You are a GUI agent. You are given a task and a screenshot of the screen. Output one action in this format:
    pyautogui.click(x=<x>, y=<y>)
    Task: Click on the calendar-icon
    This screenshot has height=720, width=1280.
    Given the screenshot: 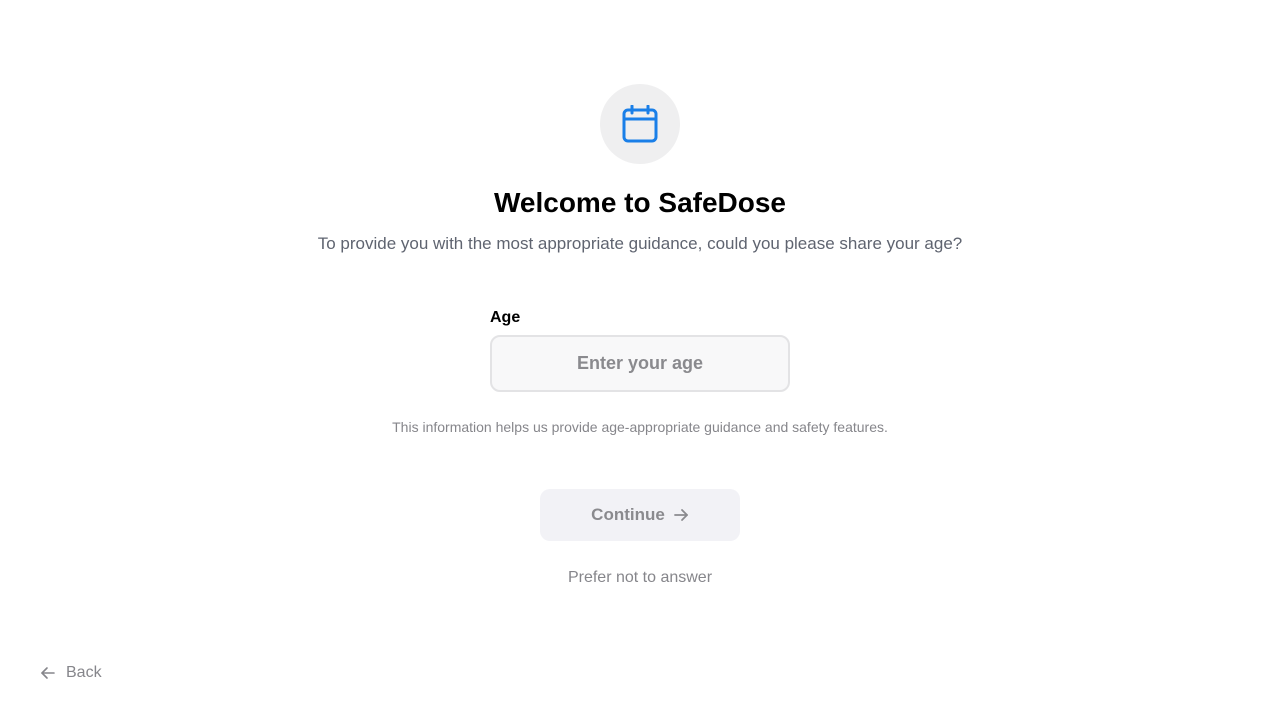 What is the action you would take?
    pyautogui.click(x=640, y=124)
    